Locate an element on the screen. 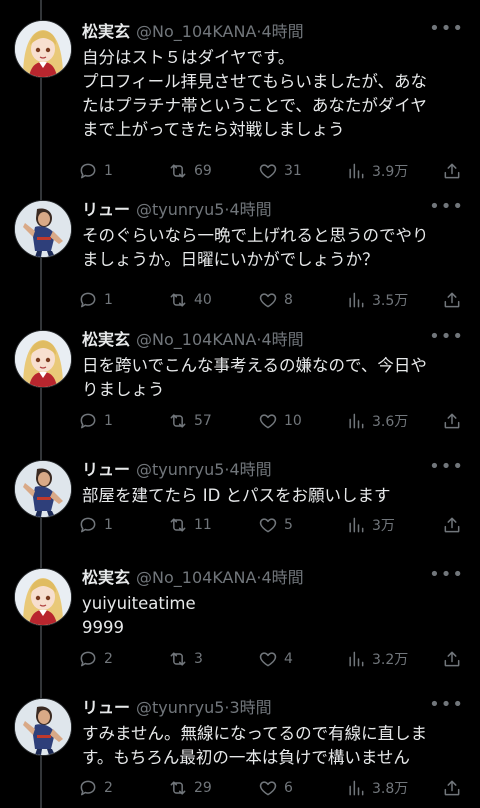 This screenshot has width=480, height=808. avatar-image is located at coordinates (43, 597).